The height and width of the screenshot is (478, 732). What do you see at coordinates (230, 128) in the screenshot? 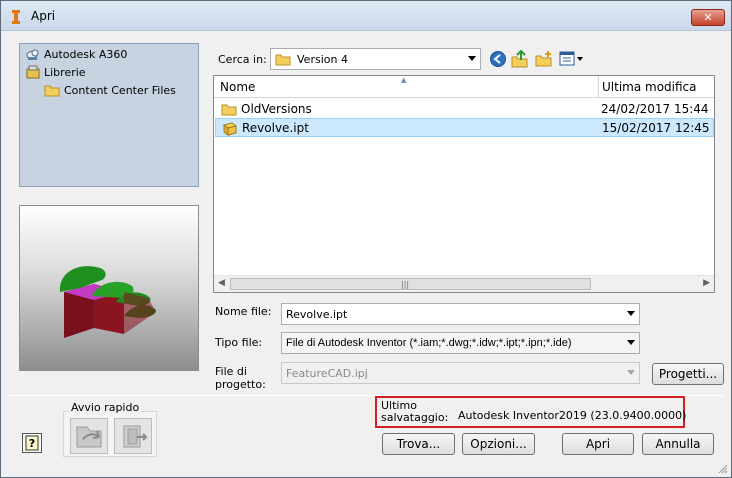
I see `part-file-icon` at bounding box center [230, 128].